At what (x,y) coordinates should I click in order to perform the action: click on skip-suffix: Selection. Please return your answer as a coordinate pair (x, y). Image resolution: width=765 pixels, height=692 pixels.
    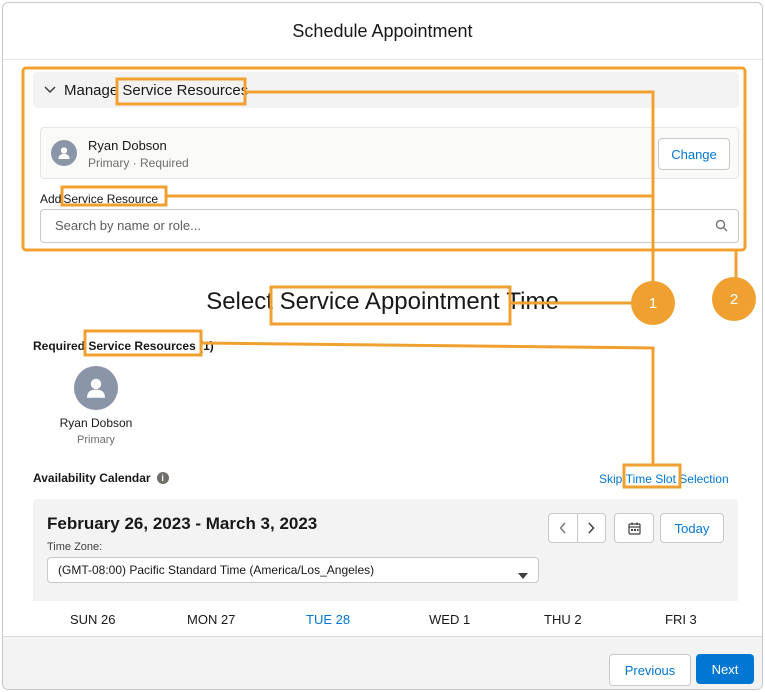
    Looking at the image, I should click on (704, 479).